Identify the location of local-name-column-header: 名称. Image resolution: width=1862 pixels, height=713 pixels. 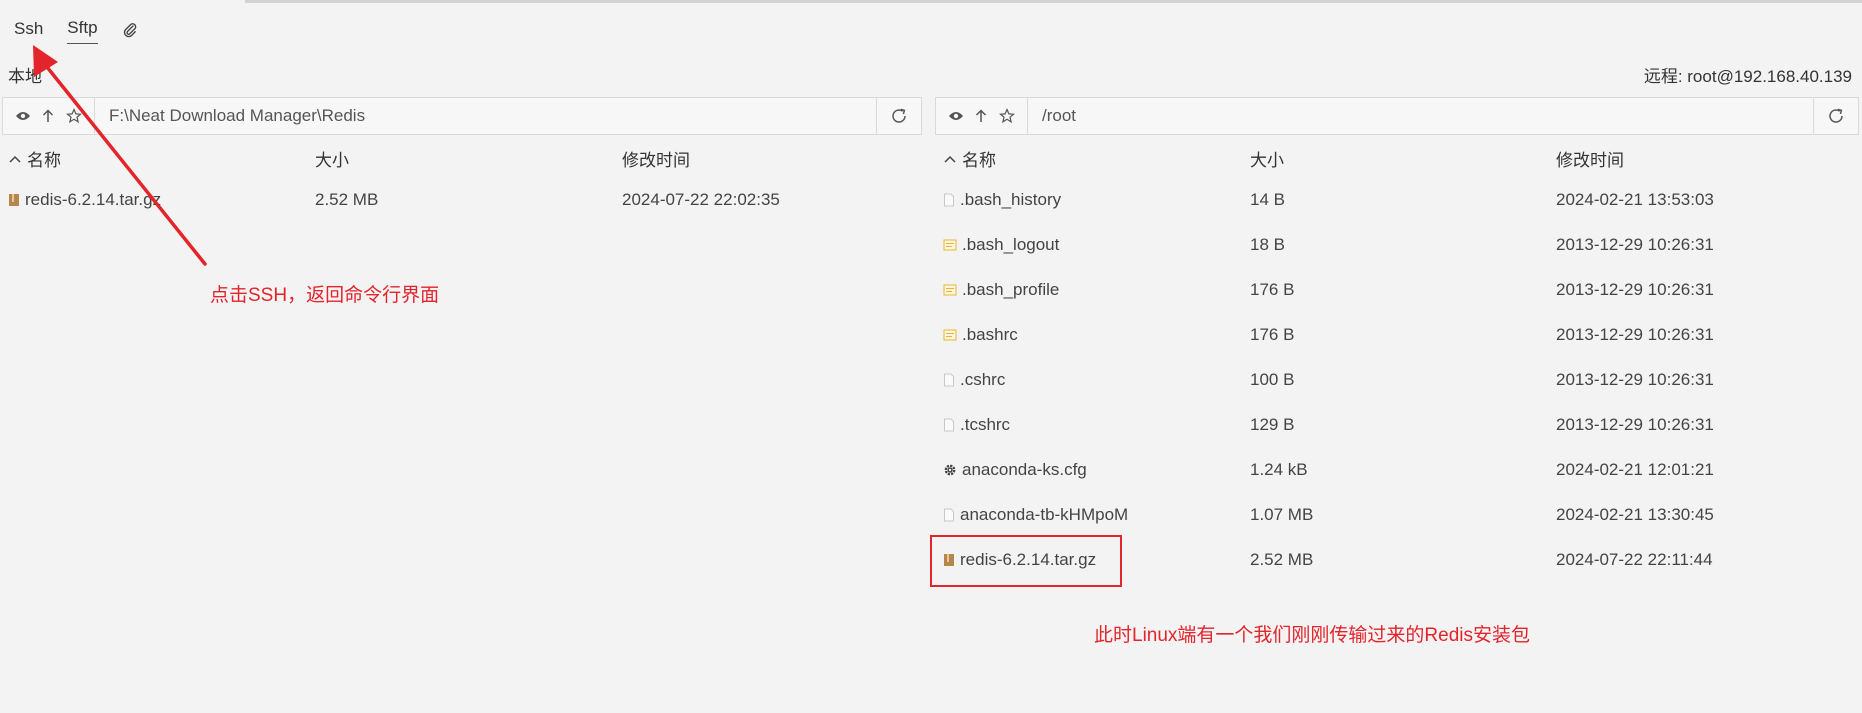
(34, 158).